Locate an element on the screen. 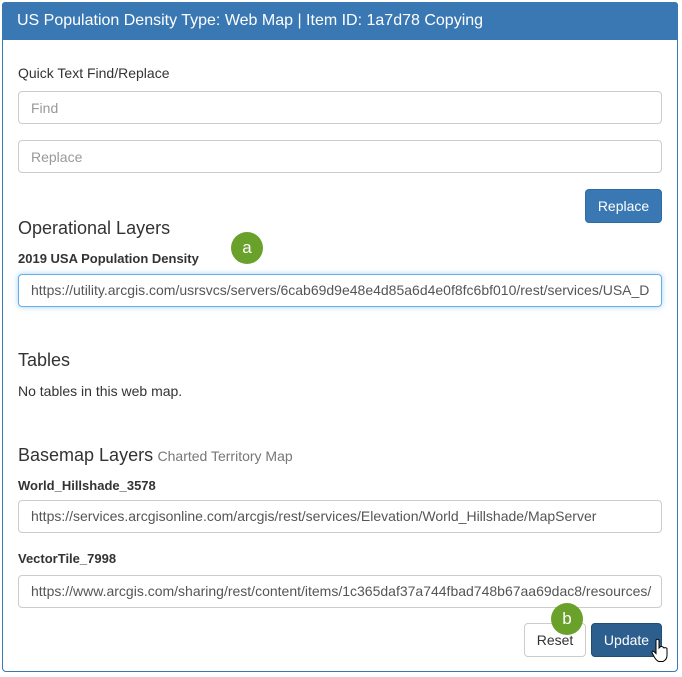  callout-a: a is located at coordinates (247, 248).